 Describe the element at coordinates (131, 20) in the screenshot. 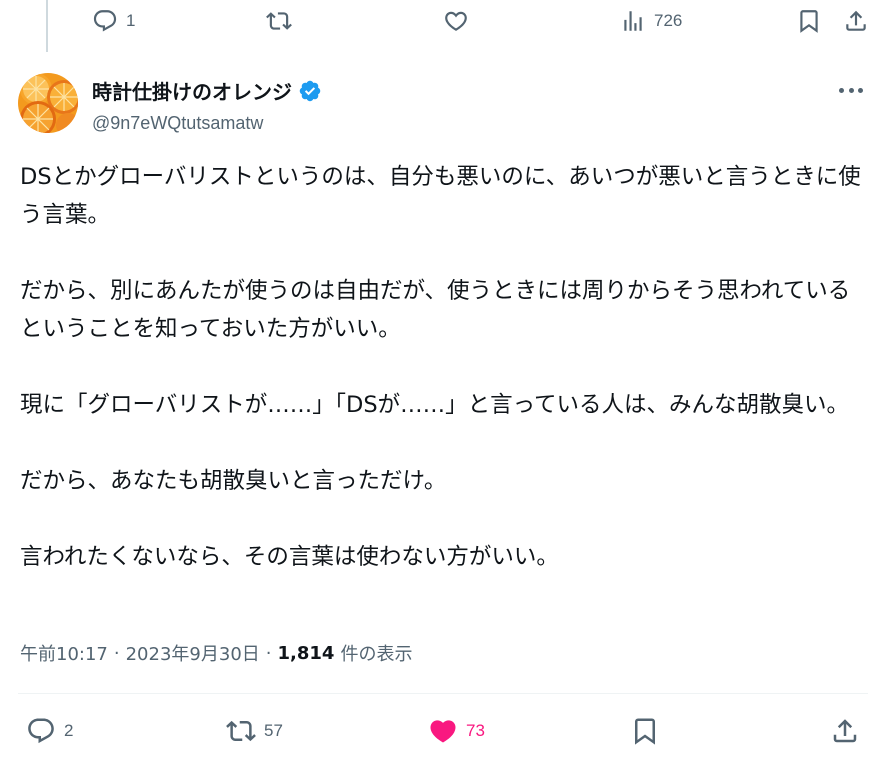

I see `previous-reply-count: 1` at that location.